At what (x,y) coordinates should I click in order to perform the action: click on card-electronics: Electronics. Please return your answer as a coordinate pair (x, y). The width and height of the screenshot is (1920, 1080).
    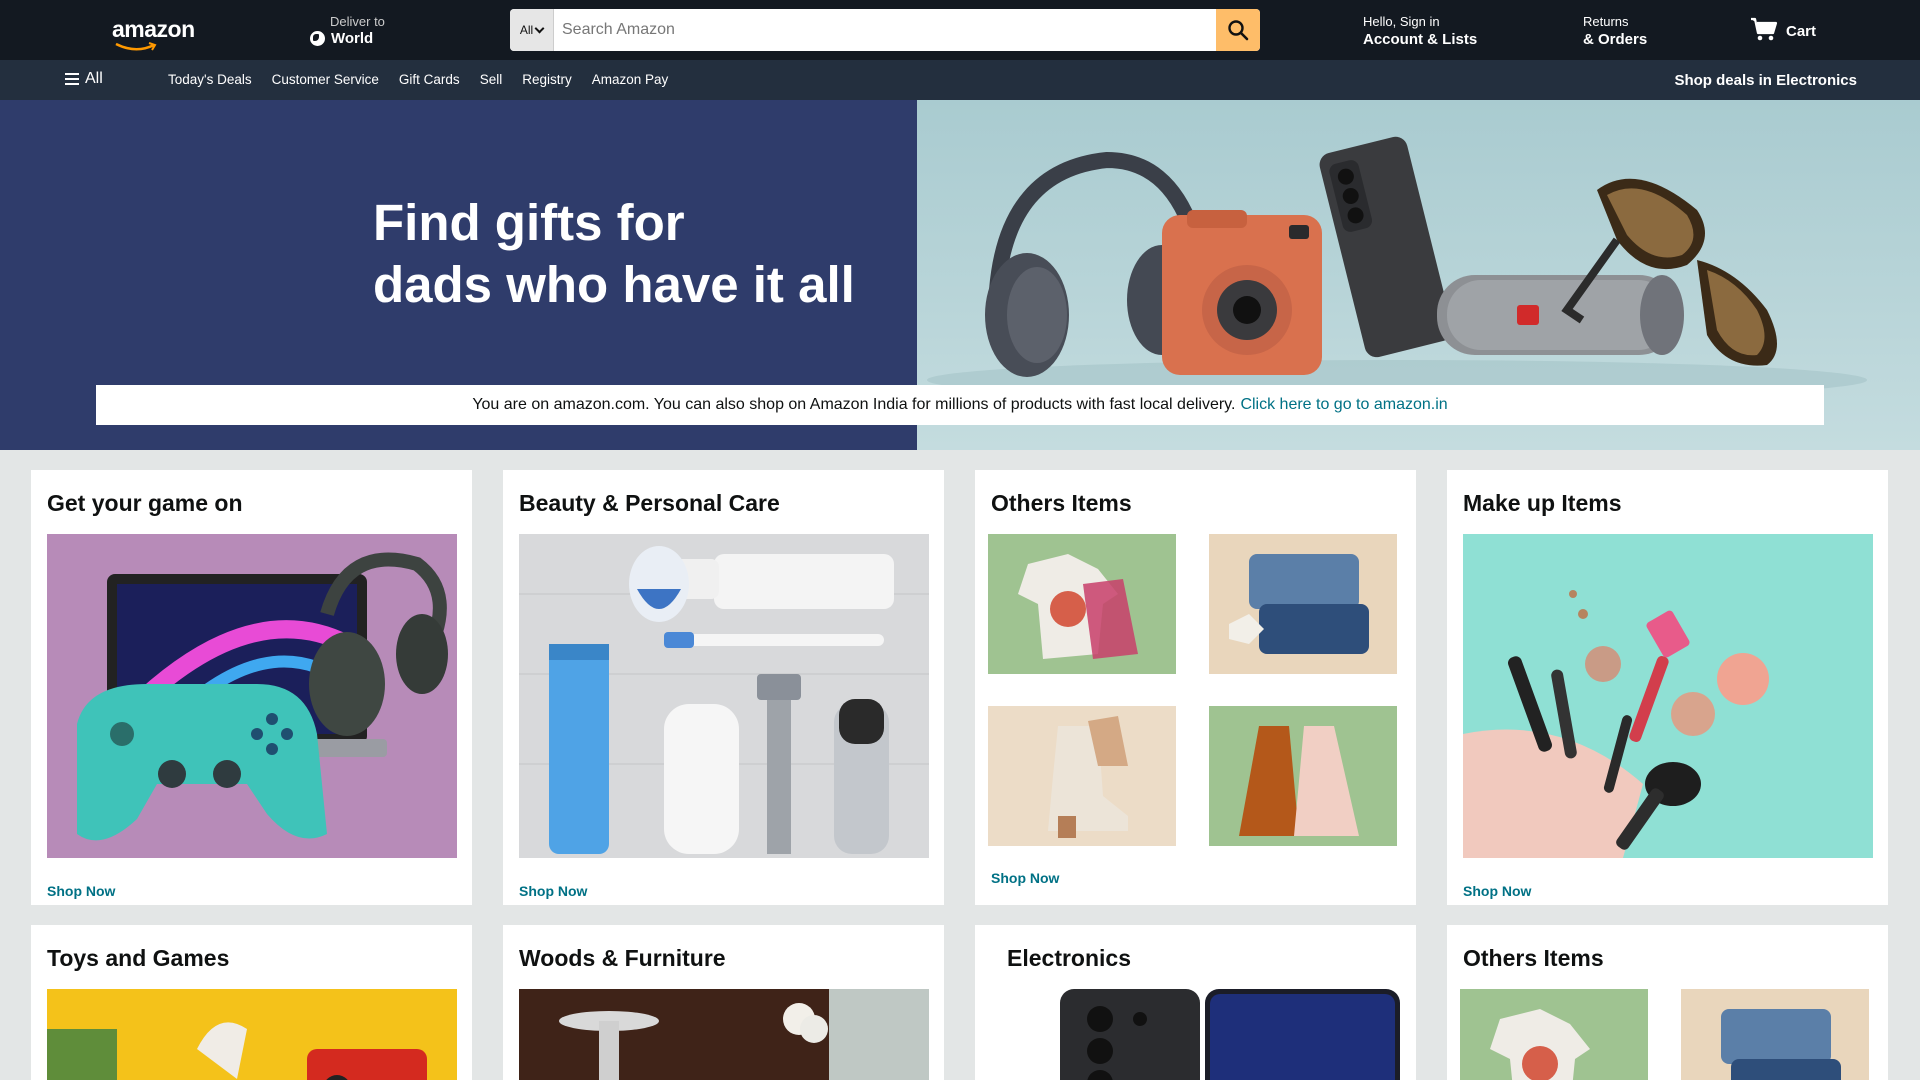
    Looking at the image, I should click on (1195, 1002).